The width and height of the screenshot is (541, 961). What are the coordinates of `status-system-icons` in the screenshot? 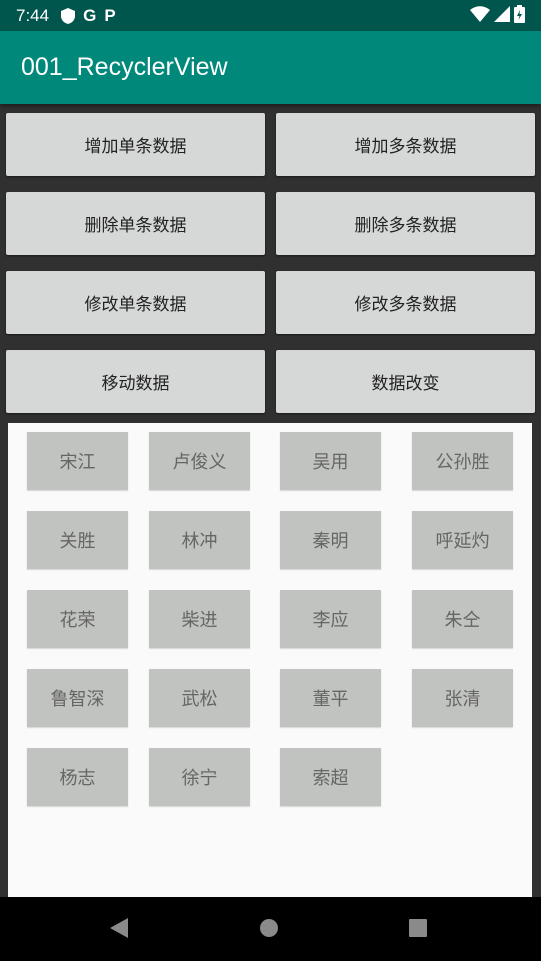 It's located at (497, 15).